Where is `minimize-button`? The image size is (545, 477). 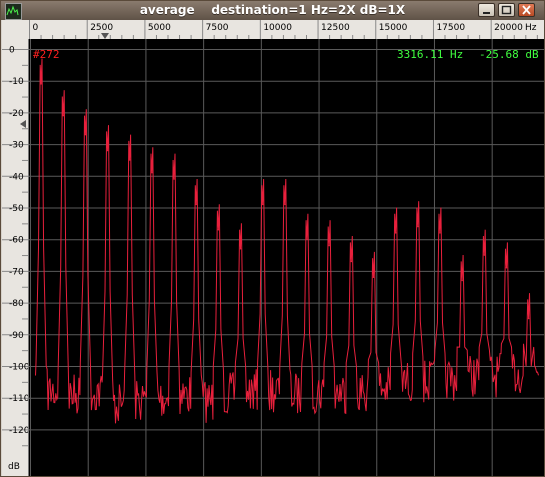
minimize-button is located at coordinates (486, 10).